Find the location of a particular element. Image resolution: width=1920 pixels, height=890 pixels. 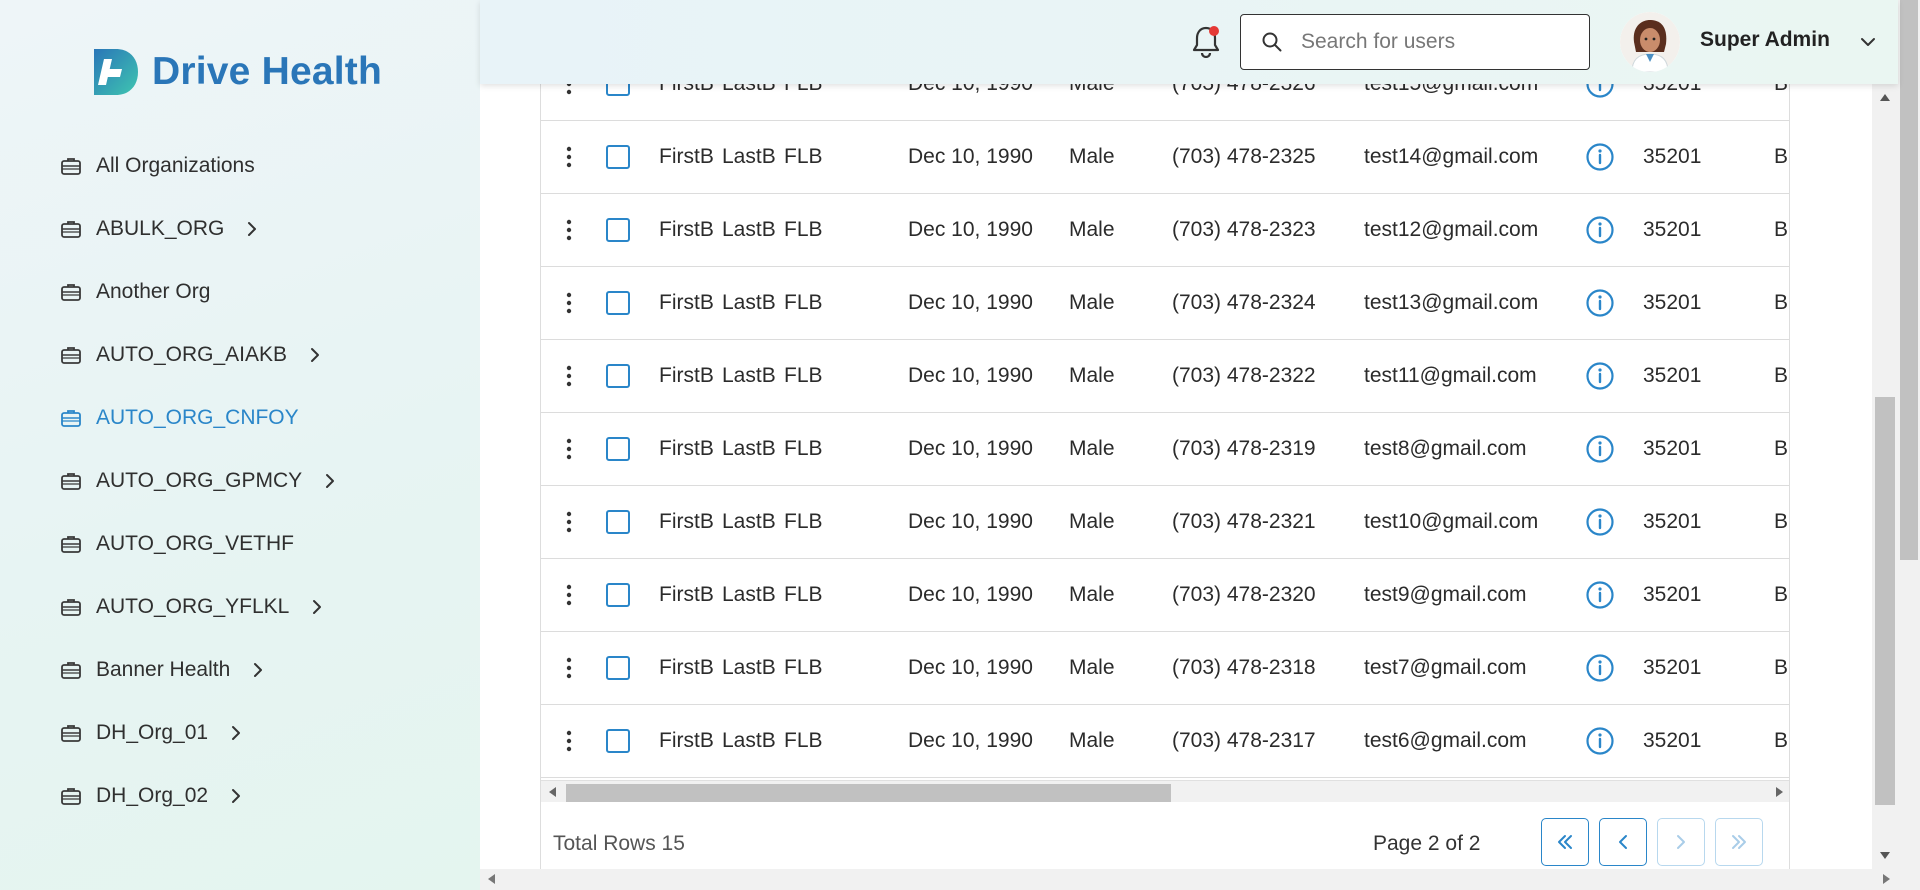

zip-cell: 35201 is located at coordinates (1672, 594).